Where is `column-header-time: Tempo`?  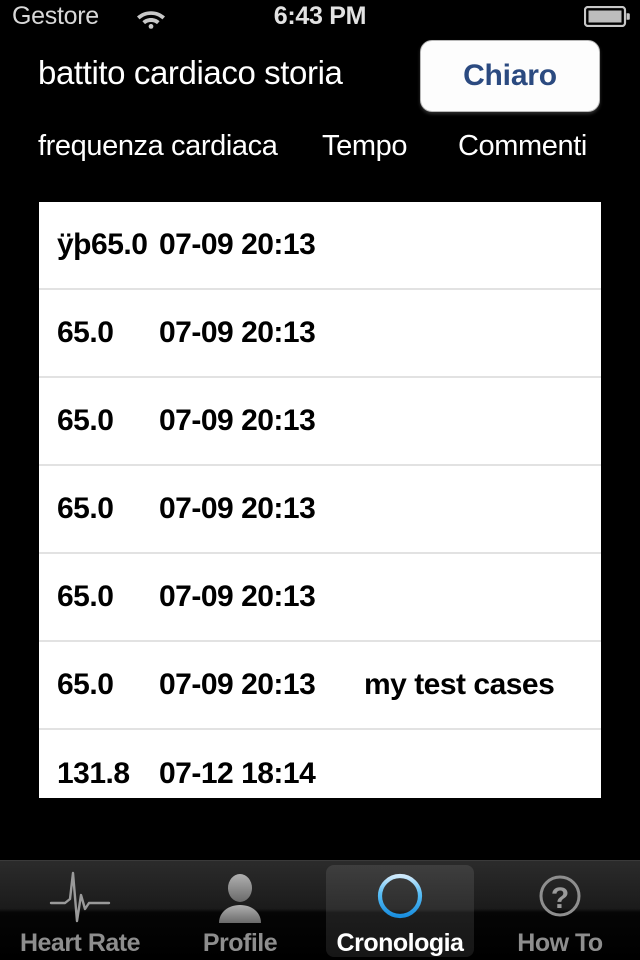
column-header-time: Tempo is located at coordinates (365, 146).